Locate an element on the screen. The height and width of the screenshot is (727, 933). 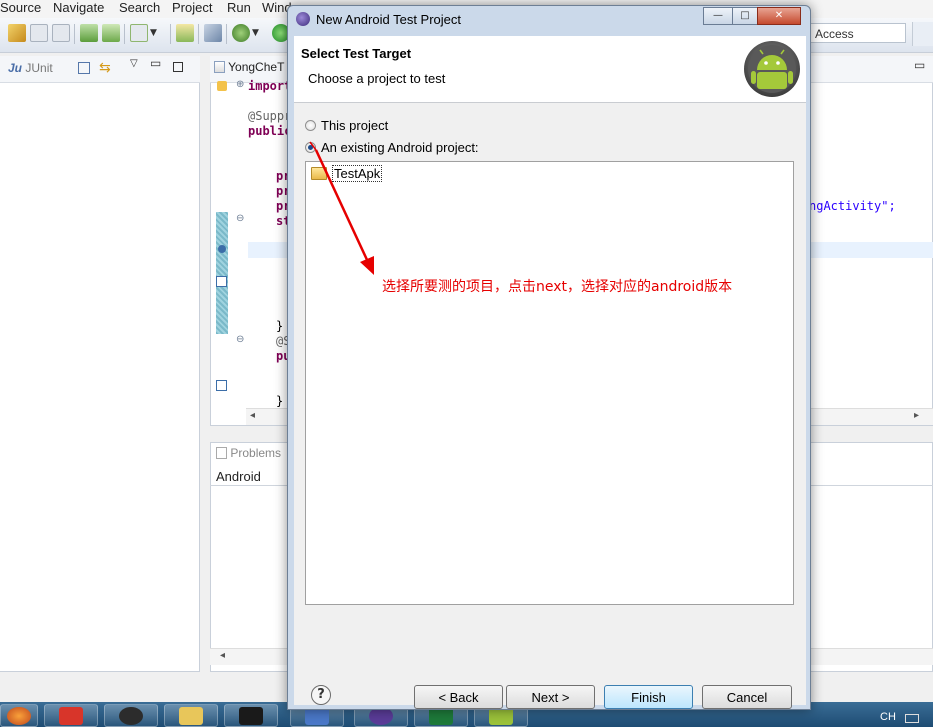
back-button: < Back is located at coordinates (458, 697).